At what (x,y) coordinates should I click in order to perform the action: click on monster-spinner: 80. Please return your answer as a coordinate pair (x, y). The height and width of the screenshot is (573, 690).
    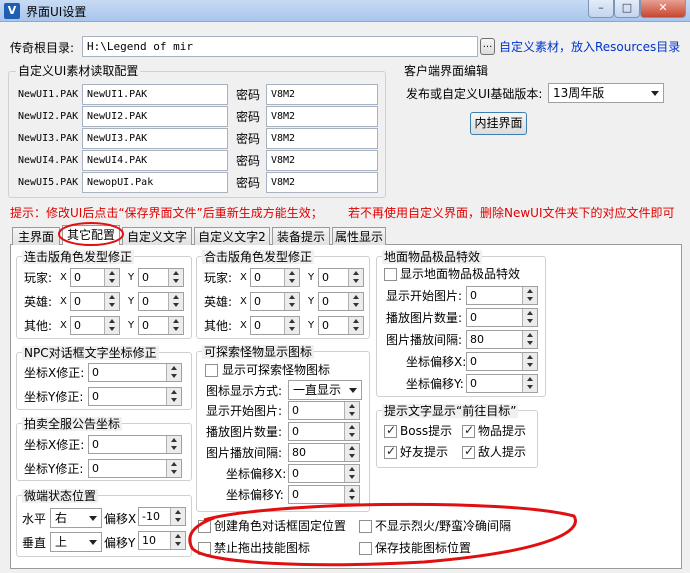
    Looking at the image, I should click on (324, 452).